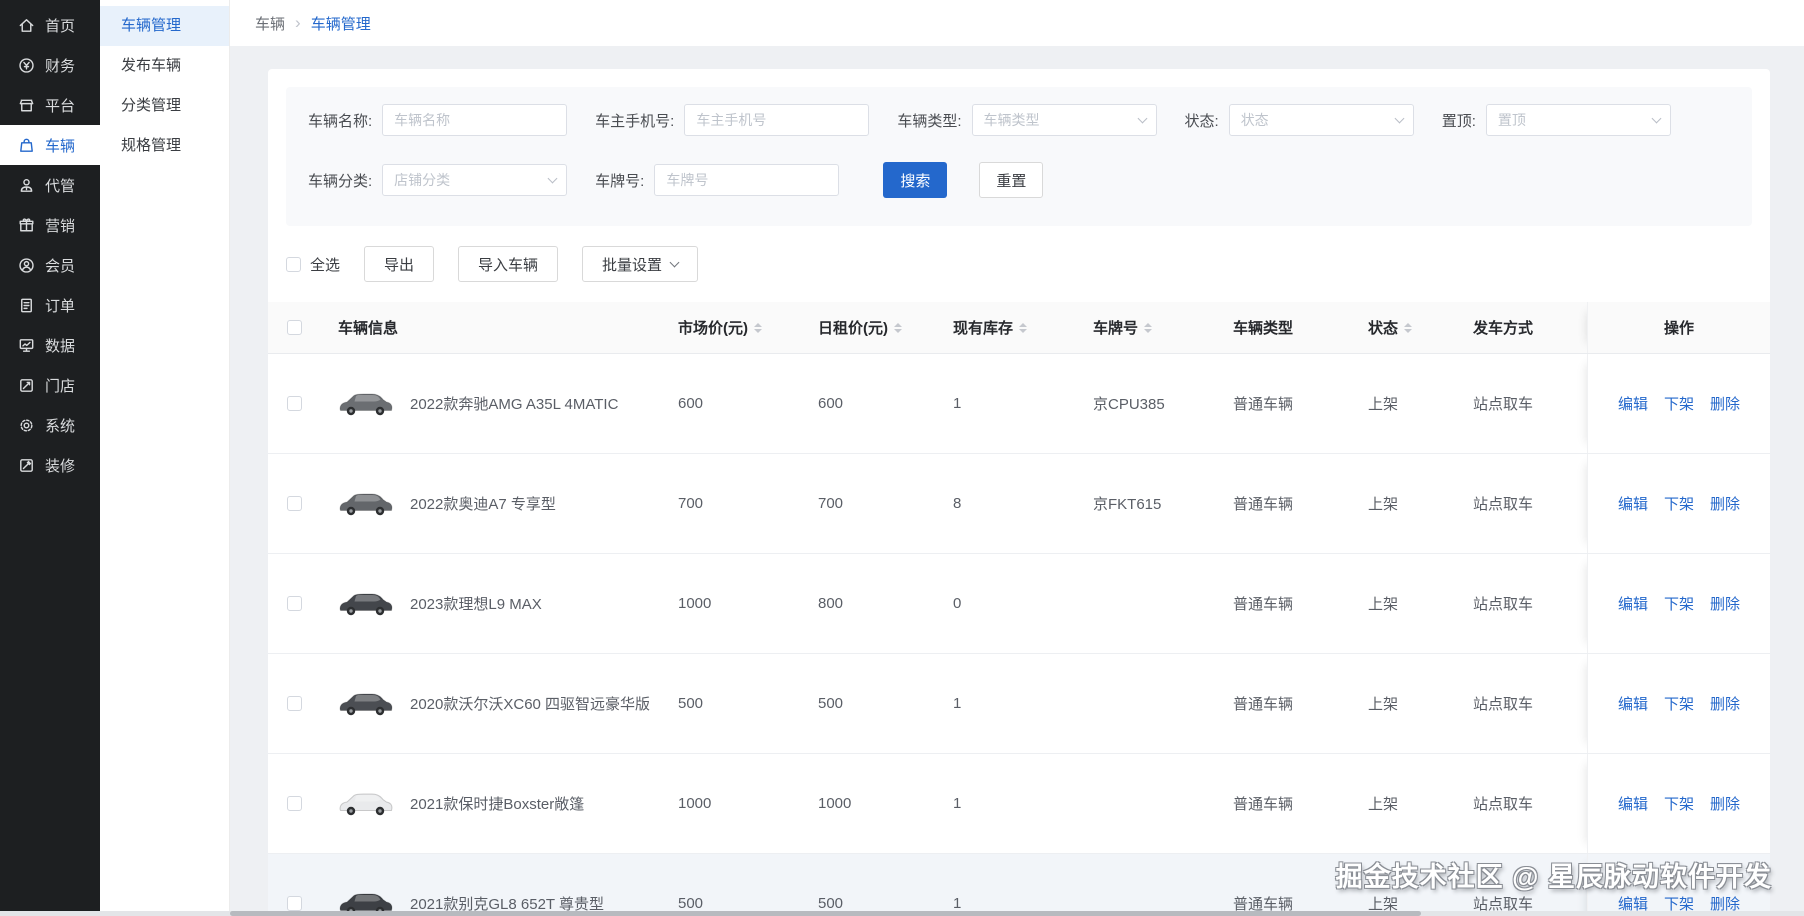 The image size is (1804, 916). Describe the element at coordinates (1263, 328) in the screenshot. I see `column-label: 车辆类型` at that location.